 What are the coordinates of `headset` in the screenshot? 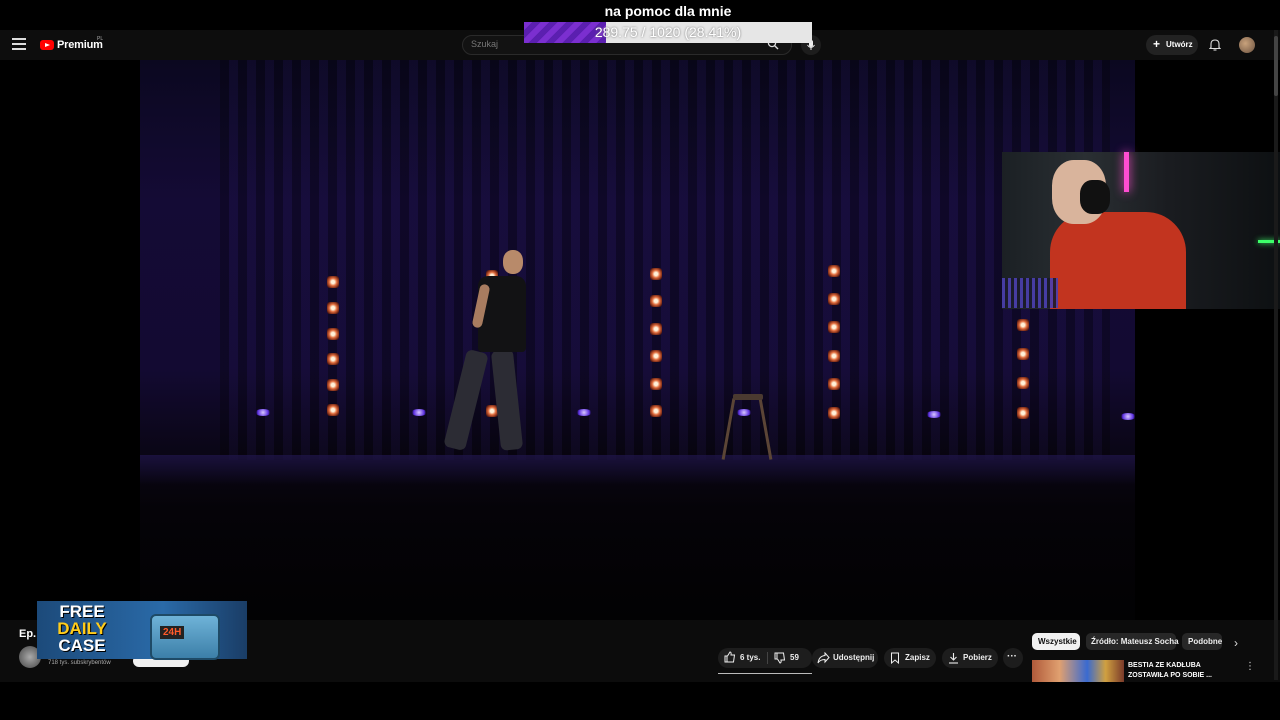 It's located at (1095, 197).